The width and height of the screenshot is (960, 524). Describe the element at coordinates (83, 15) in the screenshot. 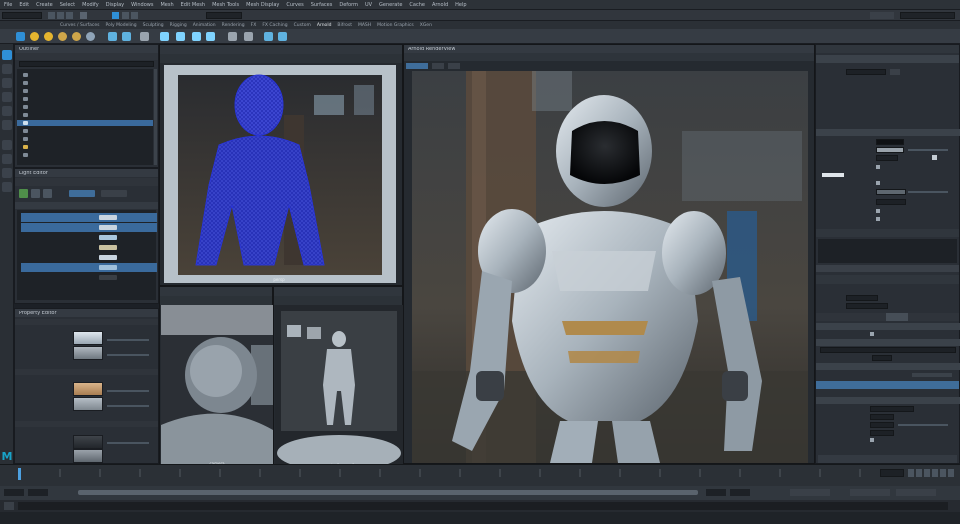

I see `select-hierarchy-icon` at that location.